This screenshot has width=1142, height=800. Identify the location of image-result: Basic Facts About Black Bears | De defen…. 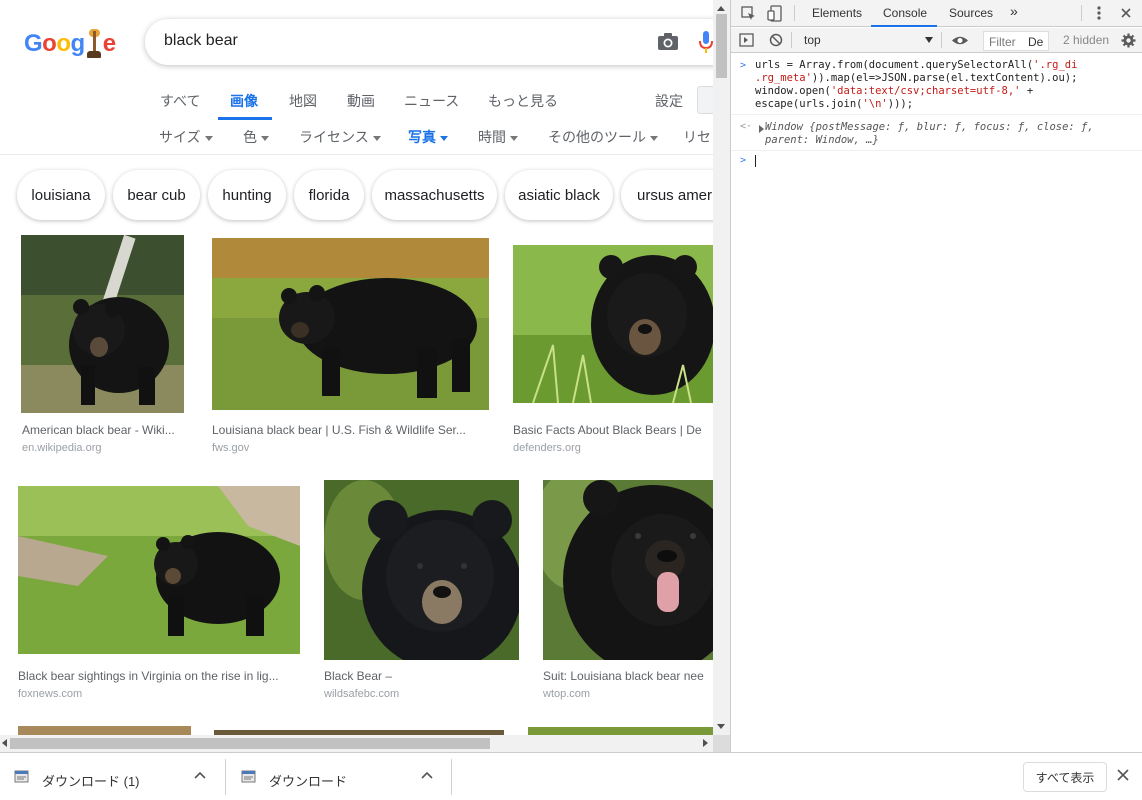
(611, 346).